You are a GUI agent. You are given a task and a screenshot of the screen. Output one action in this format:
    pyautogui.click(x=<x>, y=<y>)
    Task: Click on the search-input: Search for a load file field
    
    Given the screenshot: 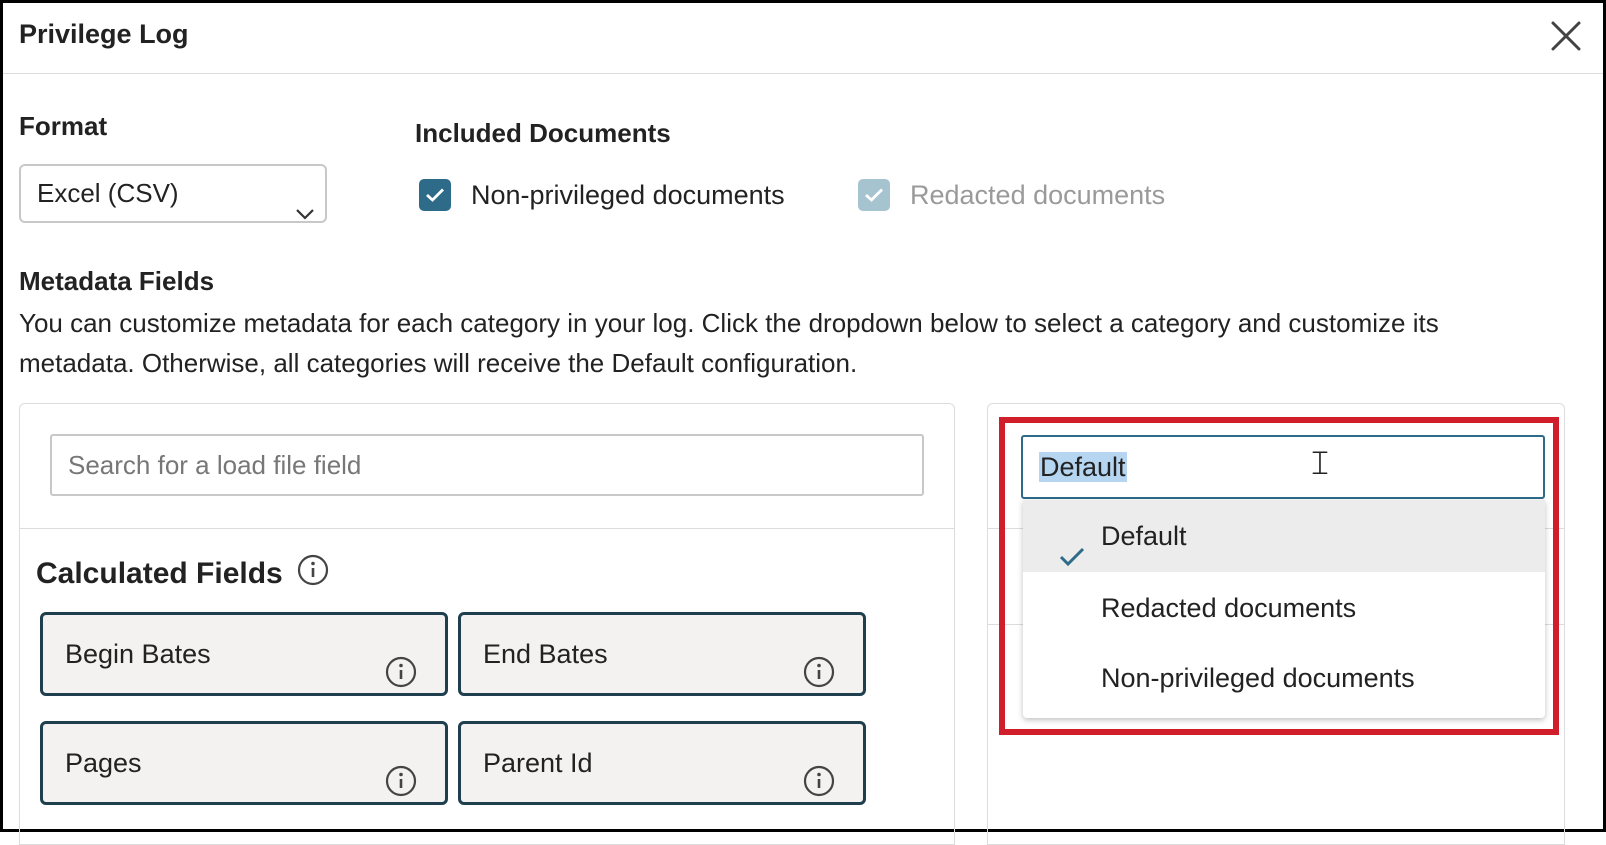 What is the action you would take?
    pyautogui.click(x=487, y=465)
    